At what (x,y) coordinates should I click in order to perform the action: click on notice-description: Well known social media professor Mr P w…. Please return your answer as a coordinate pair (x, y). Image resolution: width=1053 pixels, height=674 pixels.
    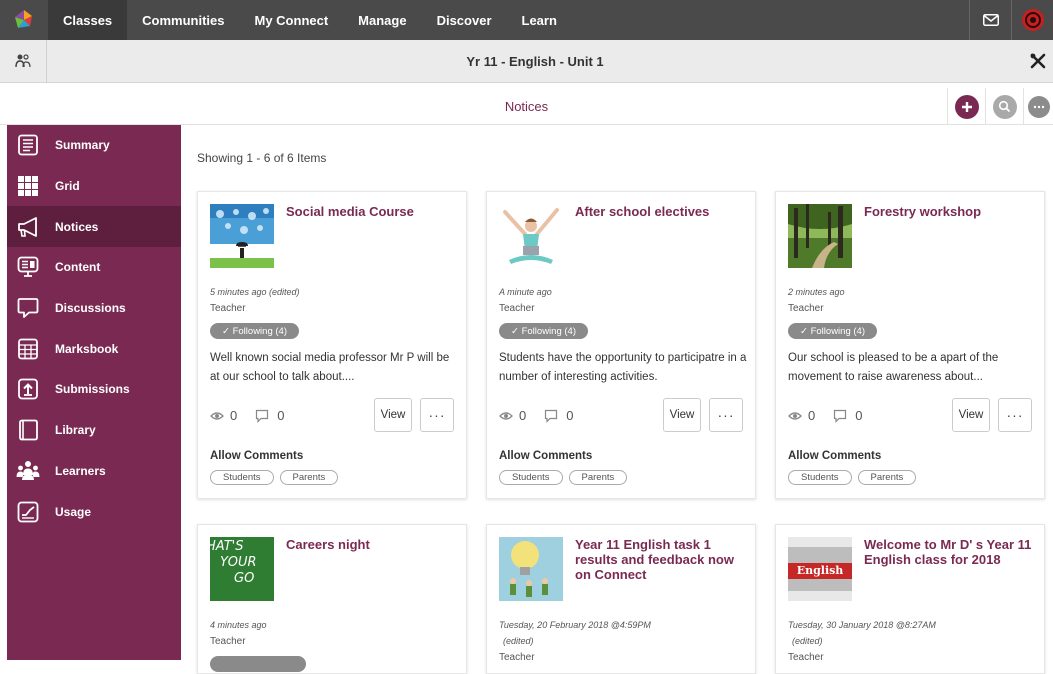
    Looking at the image, I should click on (330, 367).